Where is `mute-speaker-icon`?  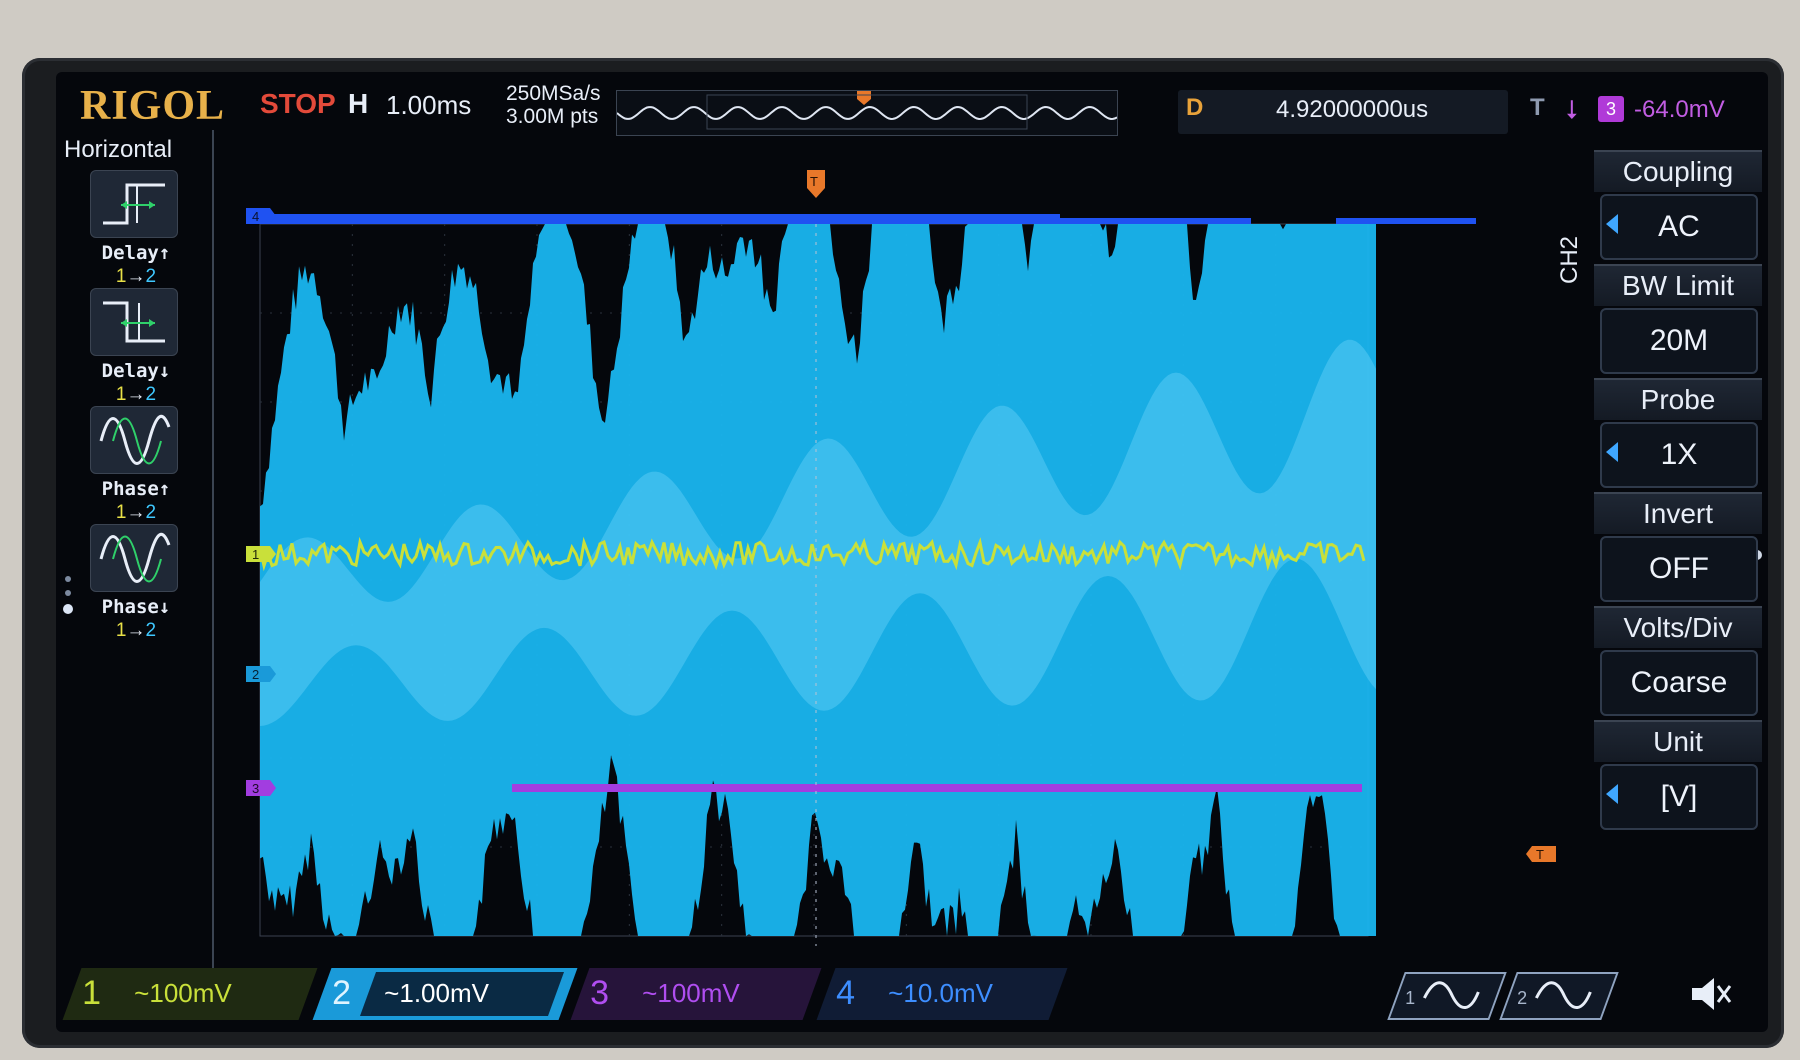 mute-speaker-icon is located at coordinates (1710, 996).